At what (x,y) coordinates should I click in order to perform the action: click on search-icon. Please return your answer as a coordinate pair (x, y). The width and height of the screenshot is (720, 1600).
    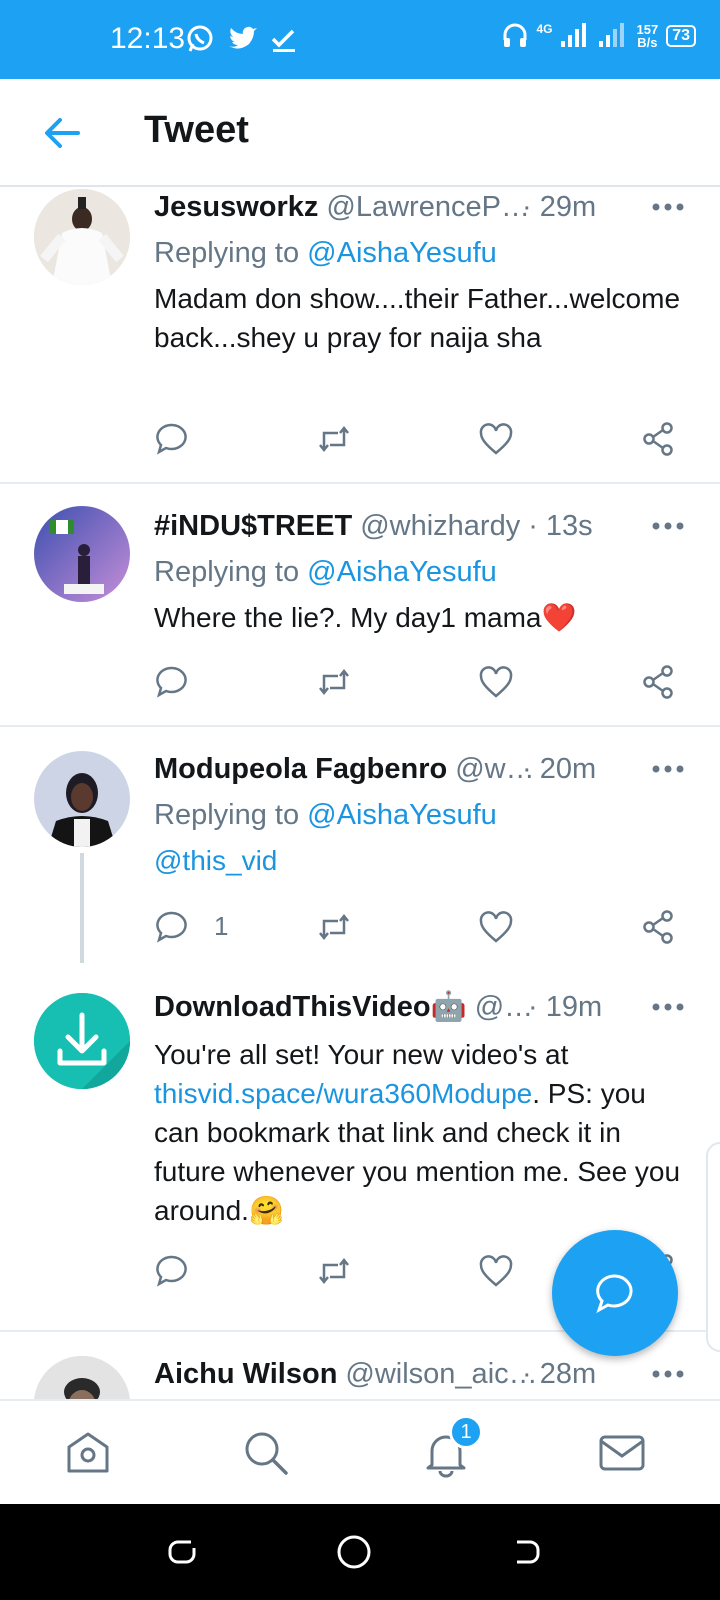
    Looking at the image, I should click on (266, 1453).